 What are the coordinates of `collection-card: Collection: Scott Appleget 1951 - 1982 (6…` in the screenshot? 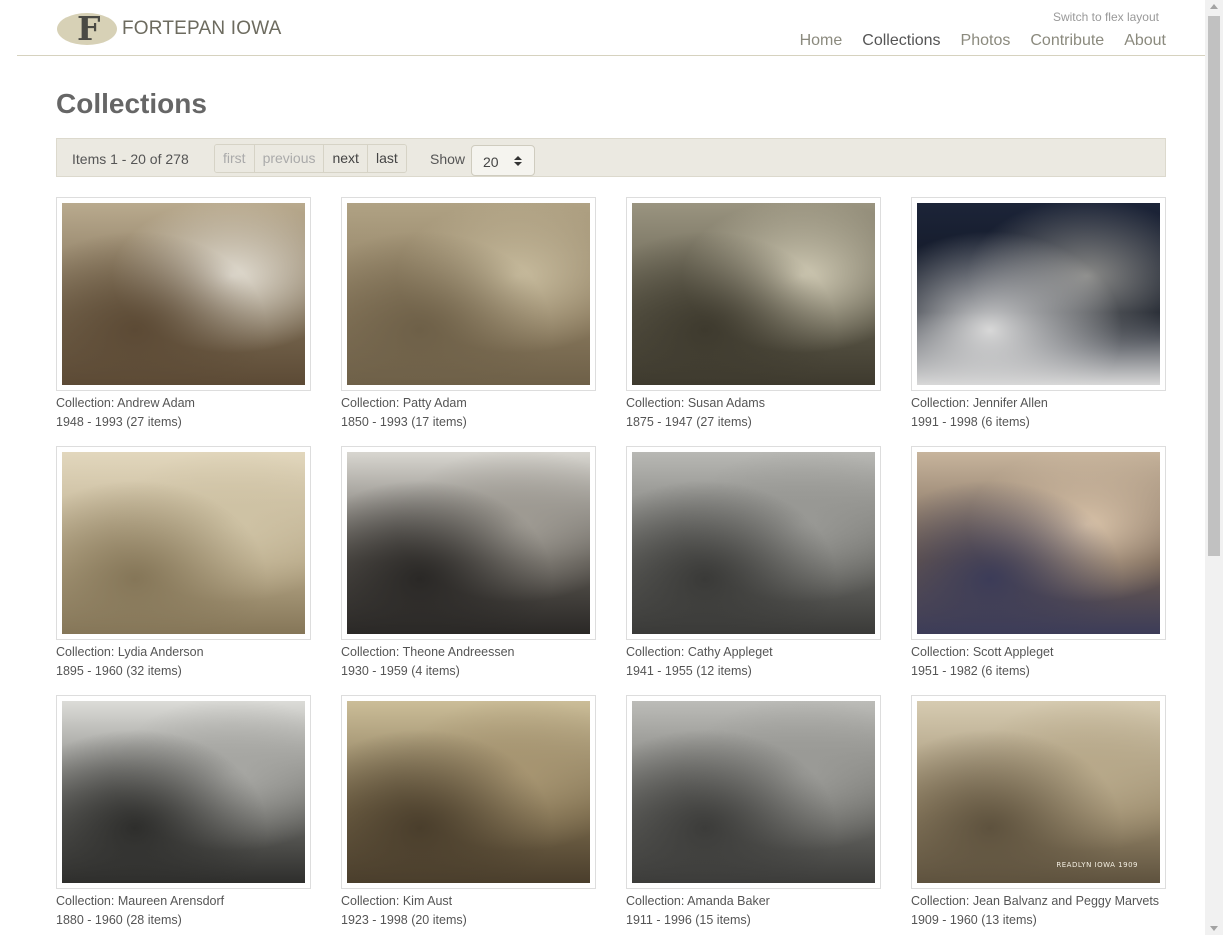 It's located at (1038, 562).